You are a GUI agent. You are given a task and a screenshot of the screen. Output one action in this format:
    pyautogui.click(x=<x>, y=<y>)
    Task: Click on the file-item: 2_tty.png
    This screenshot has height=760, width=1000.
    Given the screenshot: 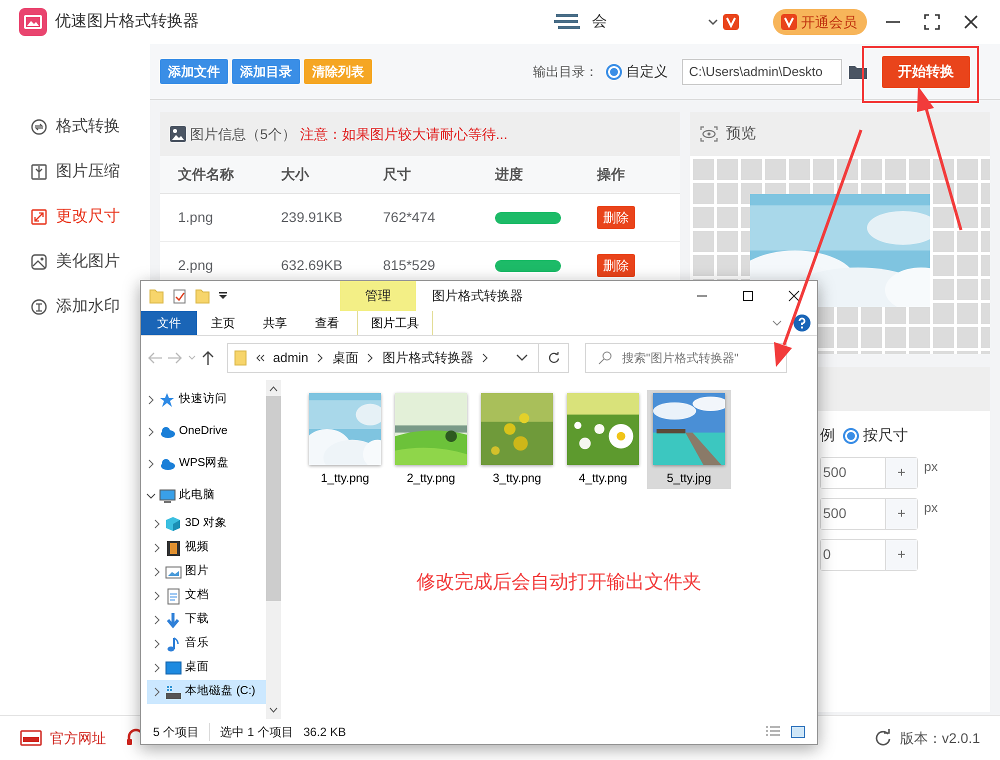 What is the action you would take?
    pyautogui.click(x=431, y=439)
    